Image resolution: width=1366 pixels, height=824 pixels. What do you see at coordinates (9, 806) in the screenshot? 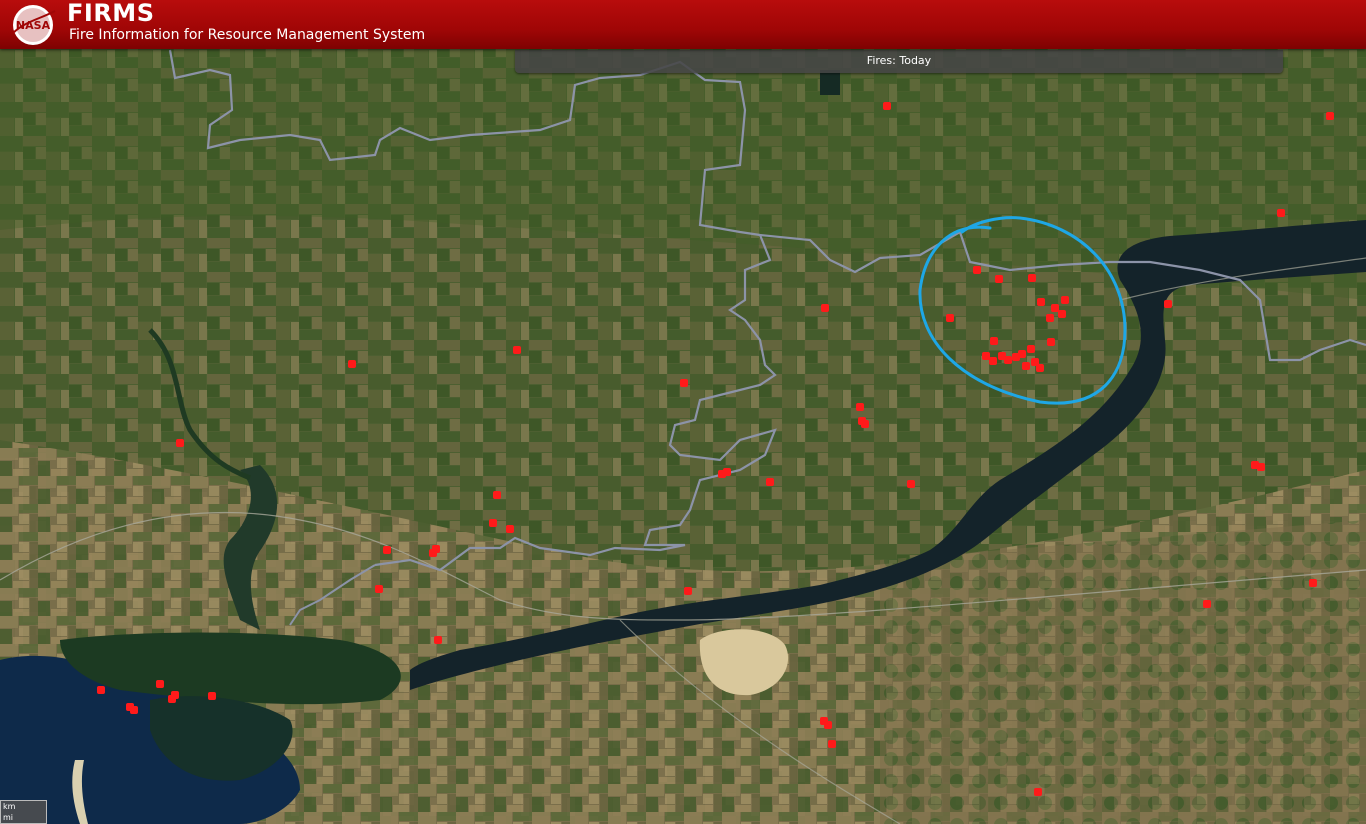
I see `scale-km-label: km` at bounding box center [9, 806].